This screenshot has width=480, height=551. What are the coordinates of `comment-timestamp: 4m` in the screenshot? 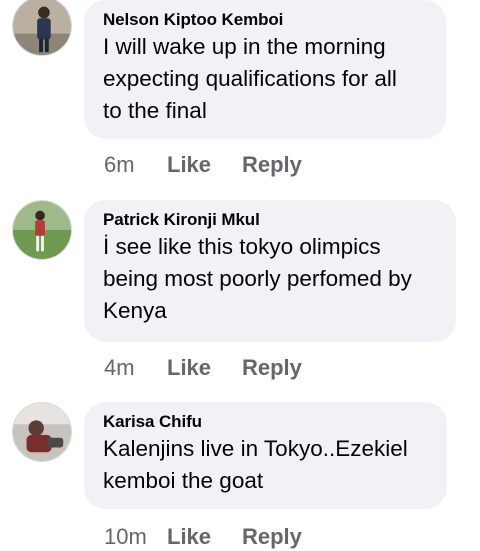 It's located at (135, 368).